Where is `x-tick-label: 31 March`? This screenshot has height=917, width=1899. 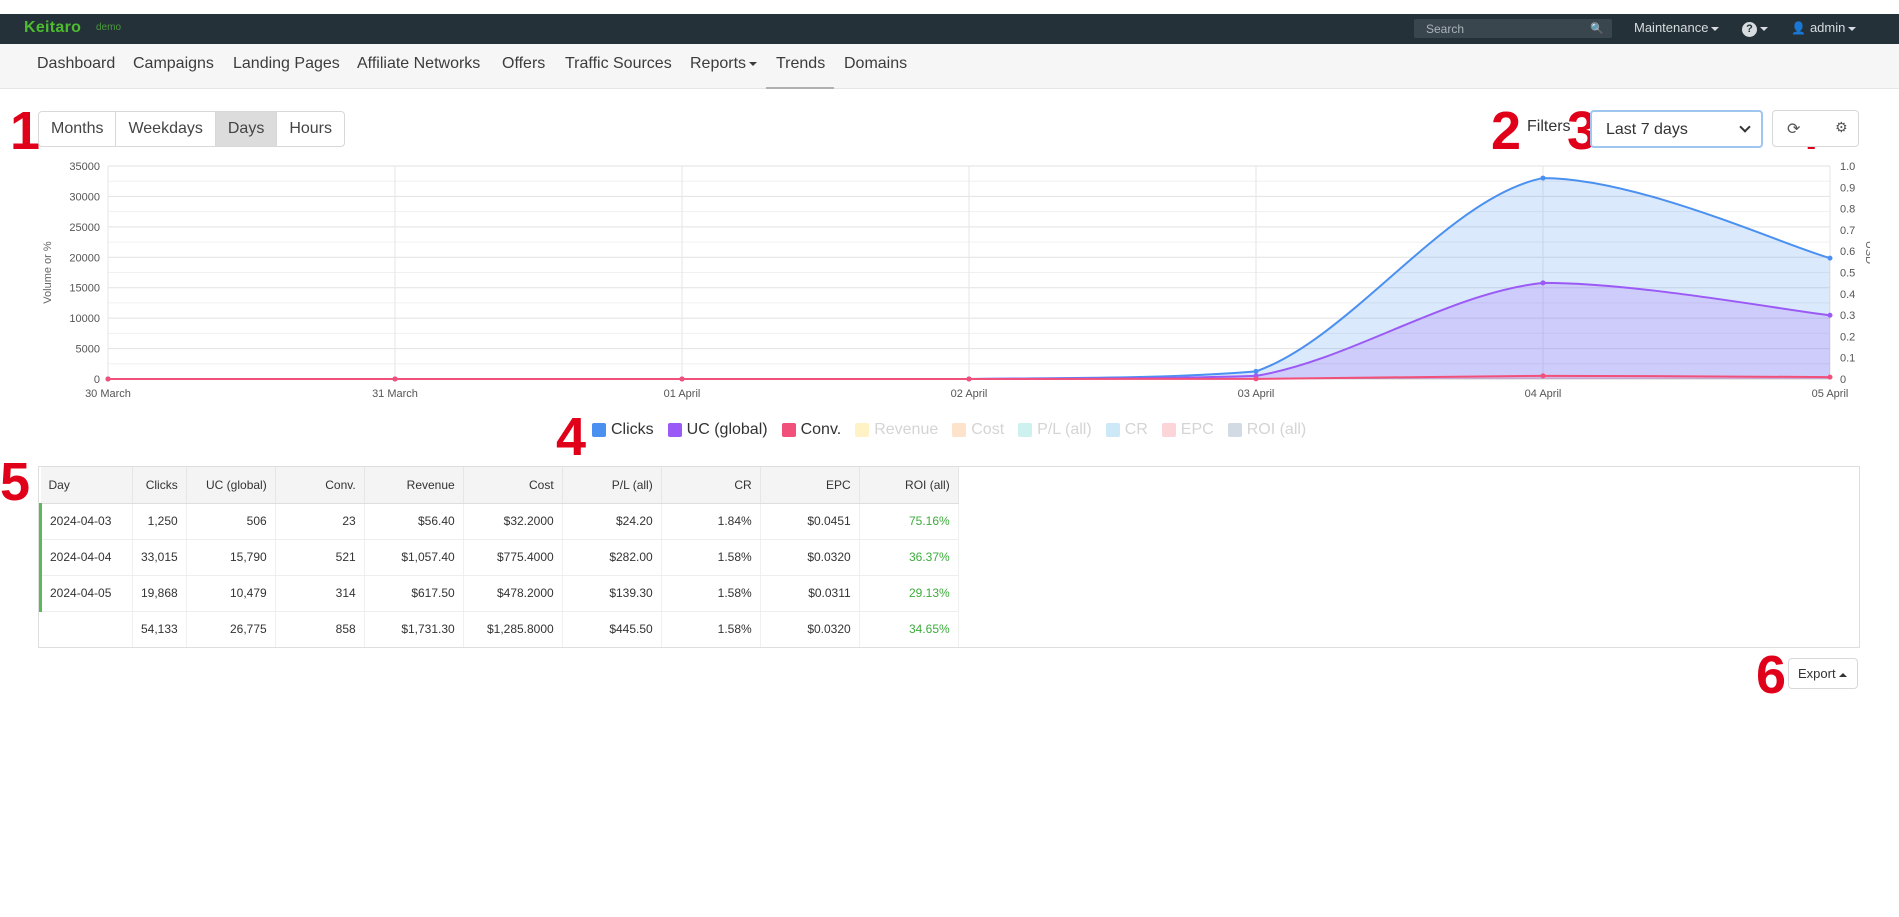
x-tick-label: 31 March is located at coordinates (395, 394).